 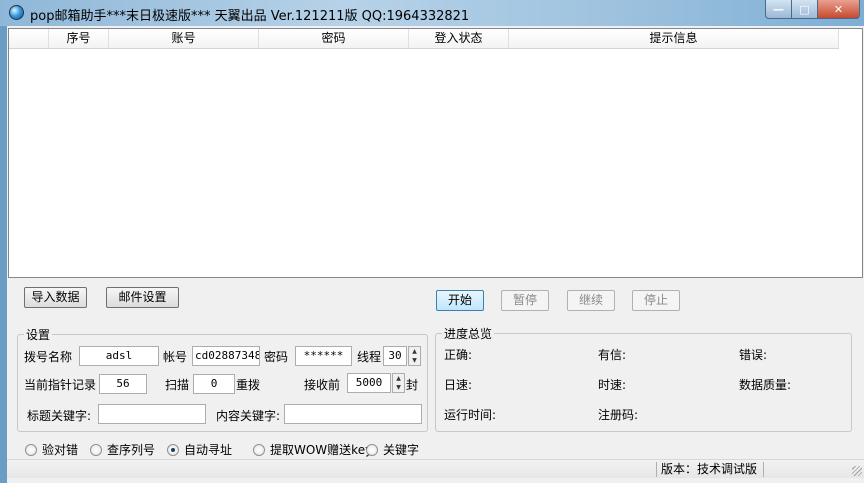 I want to click on column-header-account: 账号, so click(x=184, y=38).